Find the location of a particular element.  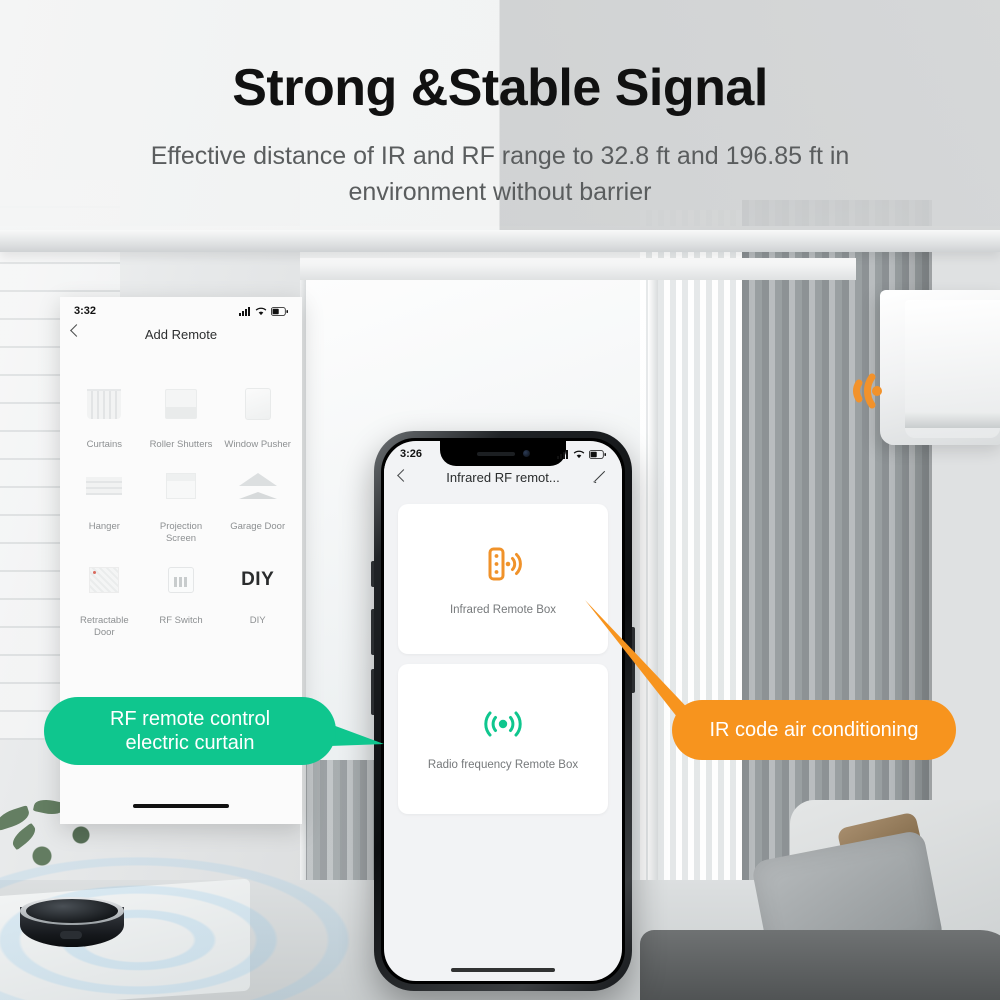

grid-label: Hanger is located at coordinates (104, 526).